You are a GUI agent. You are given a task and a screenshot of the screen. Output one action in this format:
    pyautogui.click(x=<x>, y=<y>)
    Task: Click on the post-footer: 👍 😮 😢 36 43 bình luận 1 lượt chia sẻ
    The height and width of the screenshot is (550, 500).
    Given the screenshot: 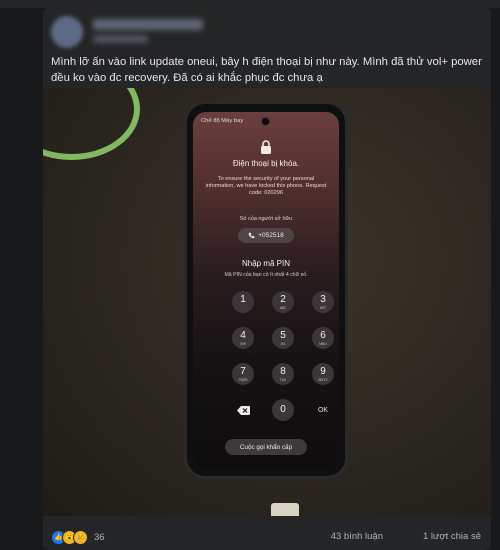 What is the action you would take?
    pyautogui.click(x=267, y=537)
    